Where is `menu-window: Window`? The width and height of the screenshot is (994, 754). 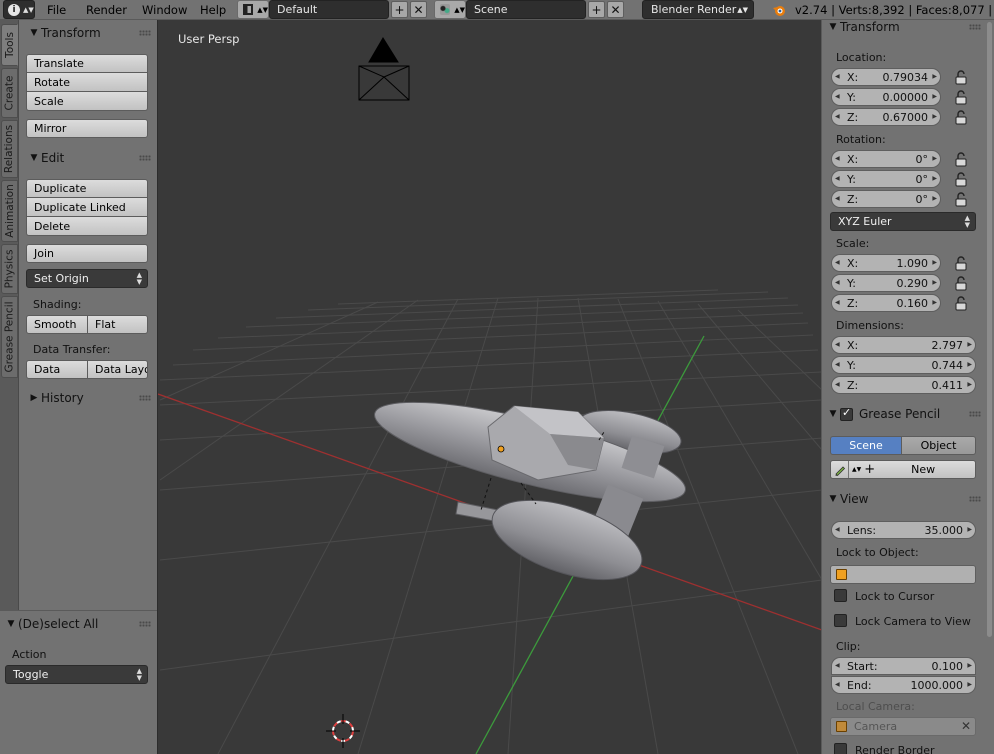 menu-window: Window is located at coordinates (164, 10).